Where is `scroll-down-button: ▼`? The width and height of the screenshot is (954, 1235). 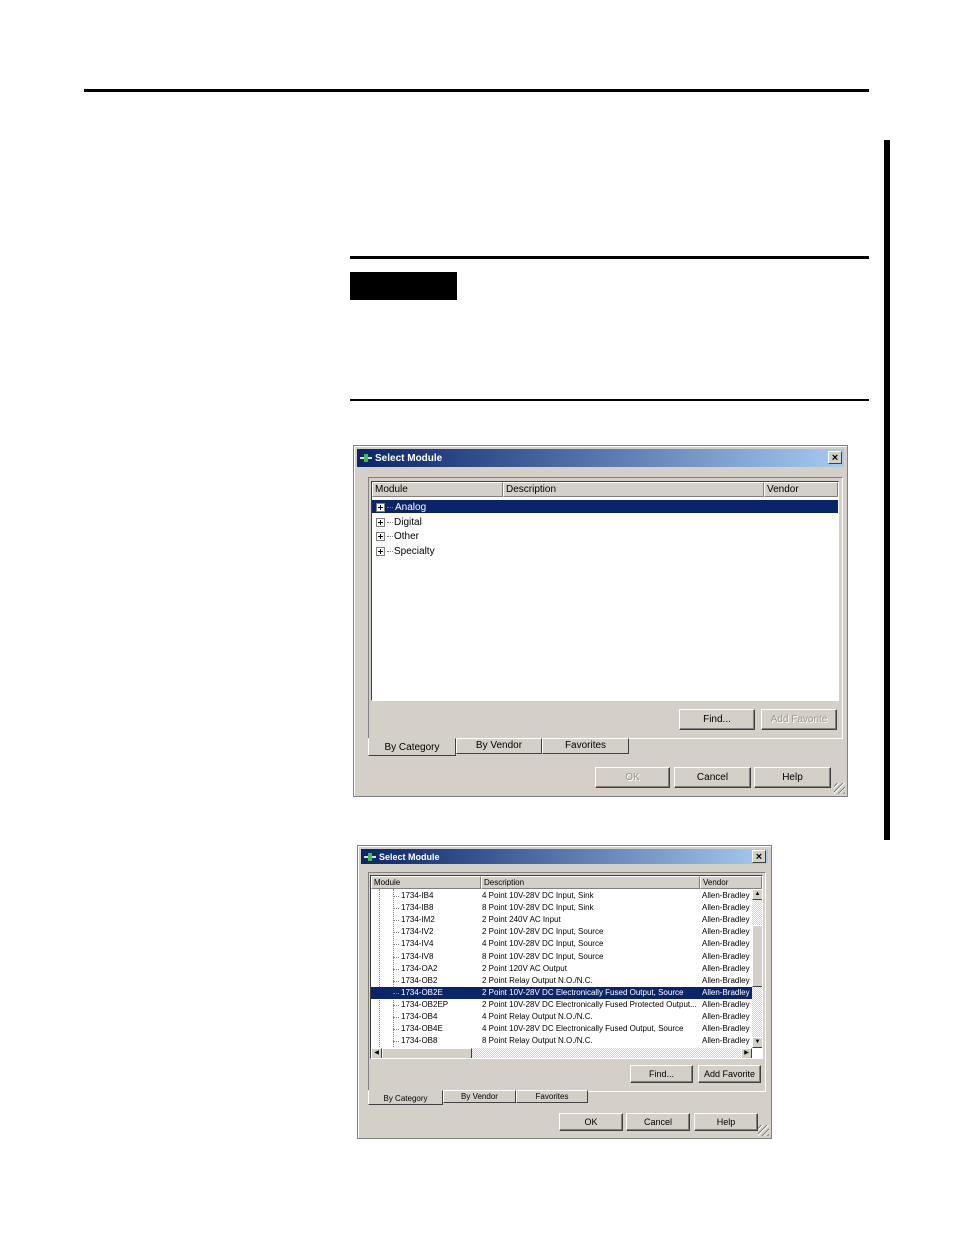 scroll-down-button: ▼ is located at coordinates (757, 1042).